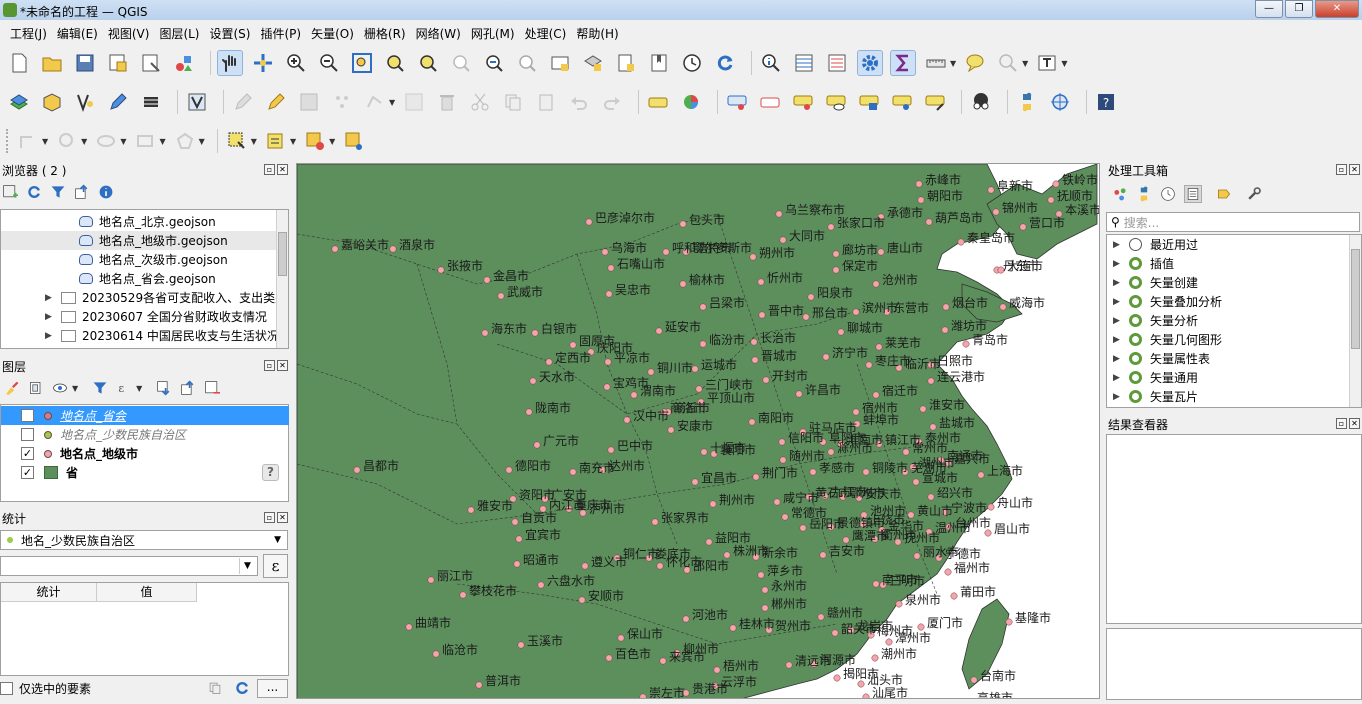 The width and height of the screenshot is (1362, 704). What do you see at coordinates (480, 102) in the screenshot?
I see `cut-features-button` at bounding box center [480, 102].